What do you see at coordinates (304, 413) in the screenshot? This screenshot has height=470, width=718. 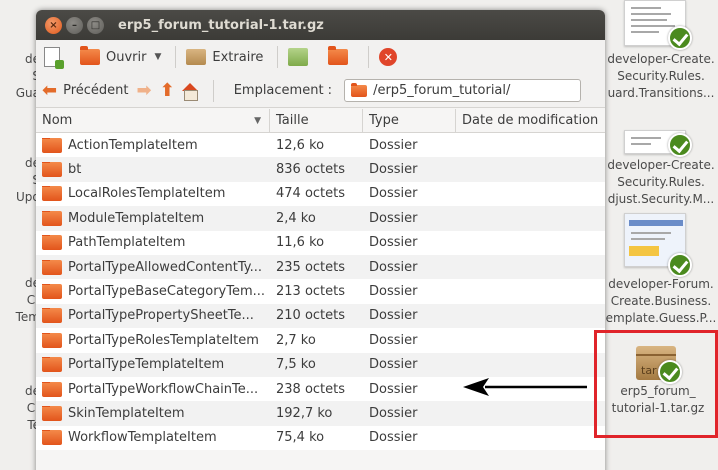 I see `row-size: 192,7 ko` at bounding box center [304, 413].